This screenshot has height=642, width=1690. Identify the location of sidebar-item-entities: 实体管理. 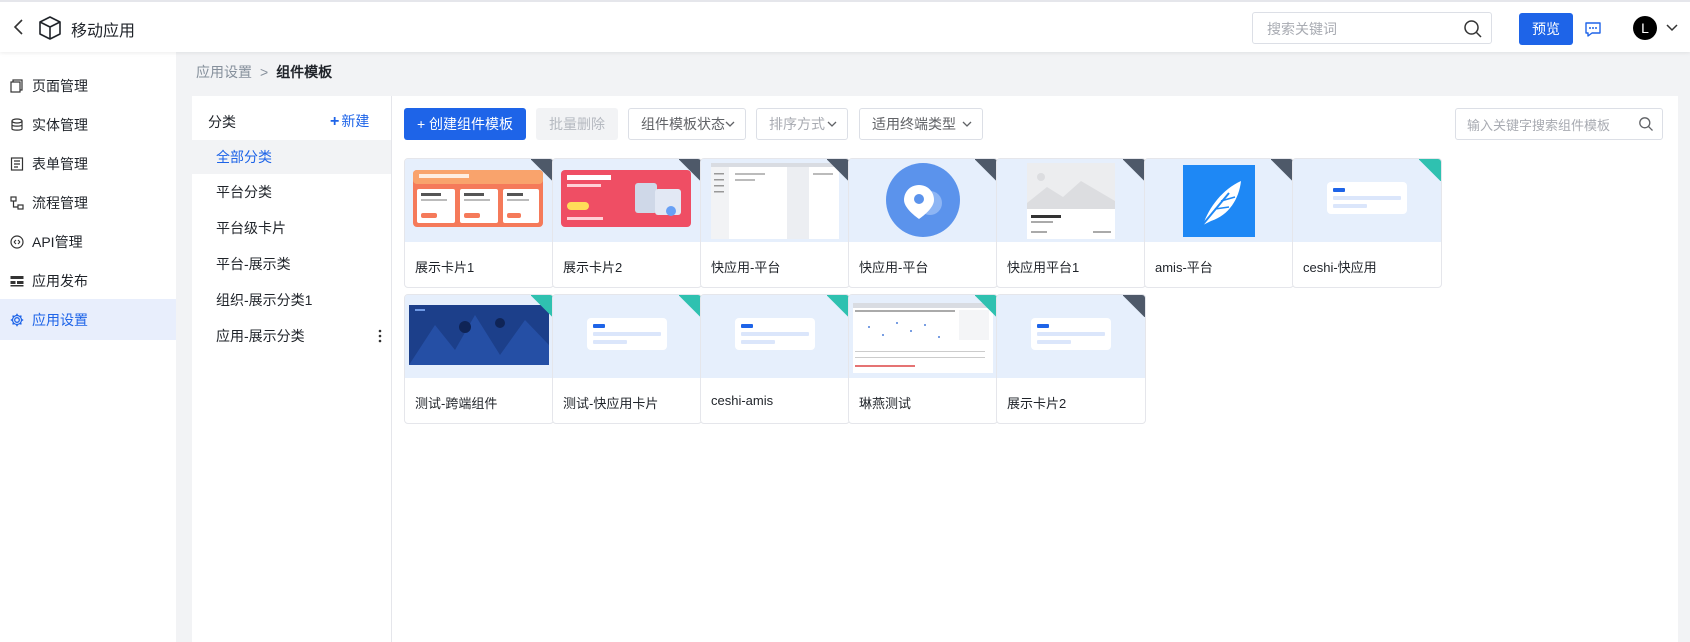
(88, 124).